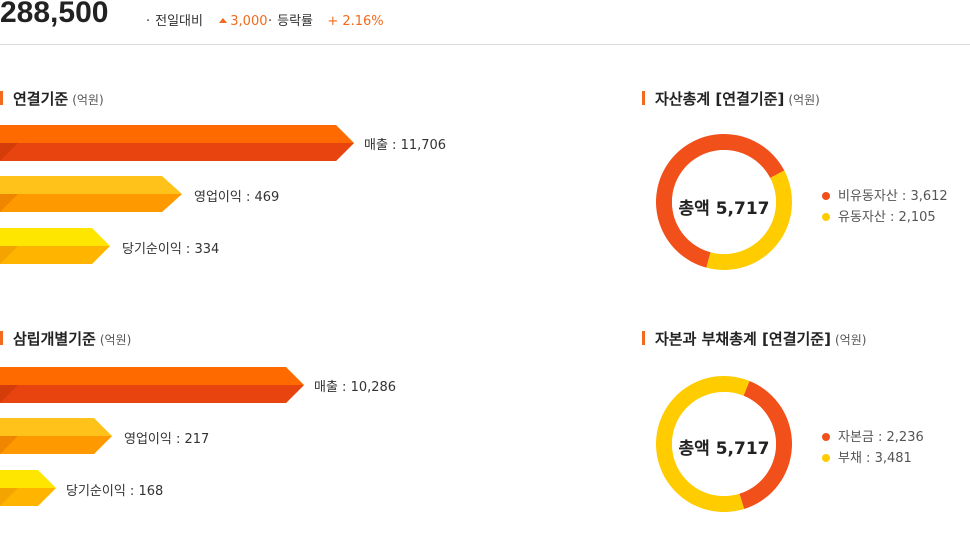 Image resolution: width=970 pixels, height=546 pixels. Describe the element at coordinates (177, 143) in the screenshot. I see `consolidated-bar-revenue` at that location.